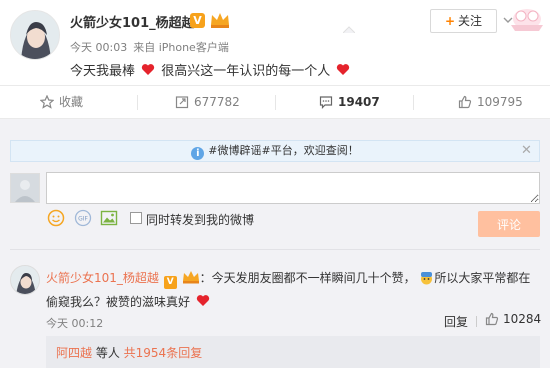 The width and height of the screenshot is (550, 368). I want to click on repost-checkbox, so click(136, 218).